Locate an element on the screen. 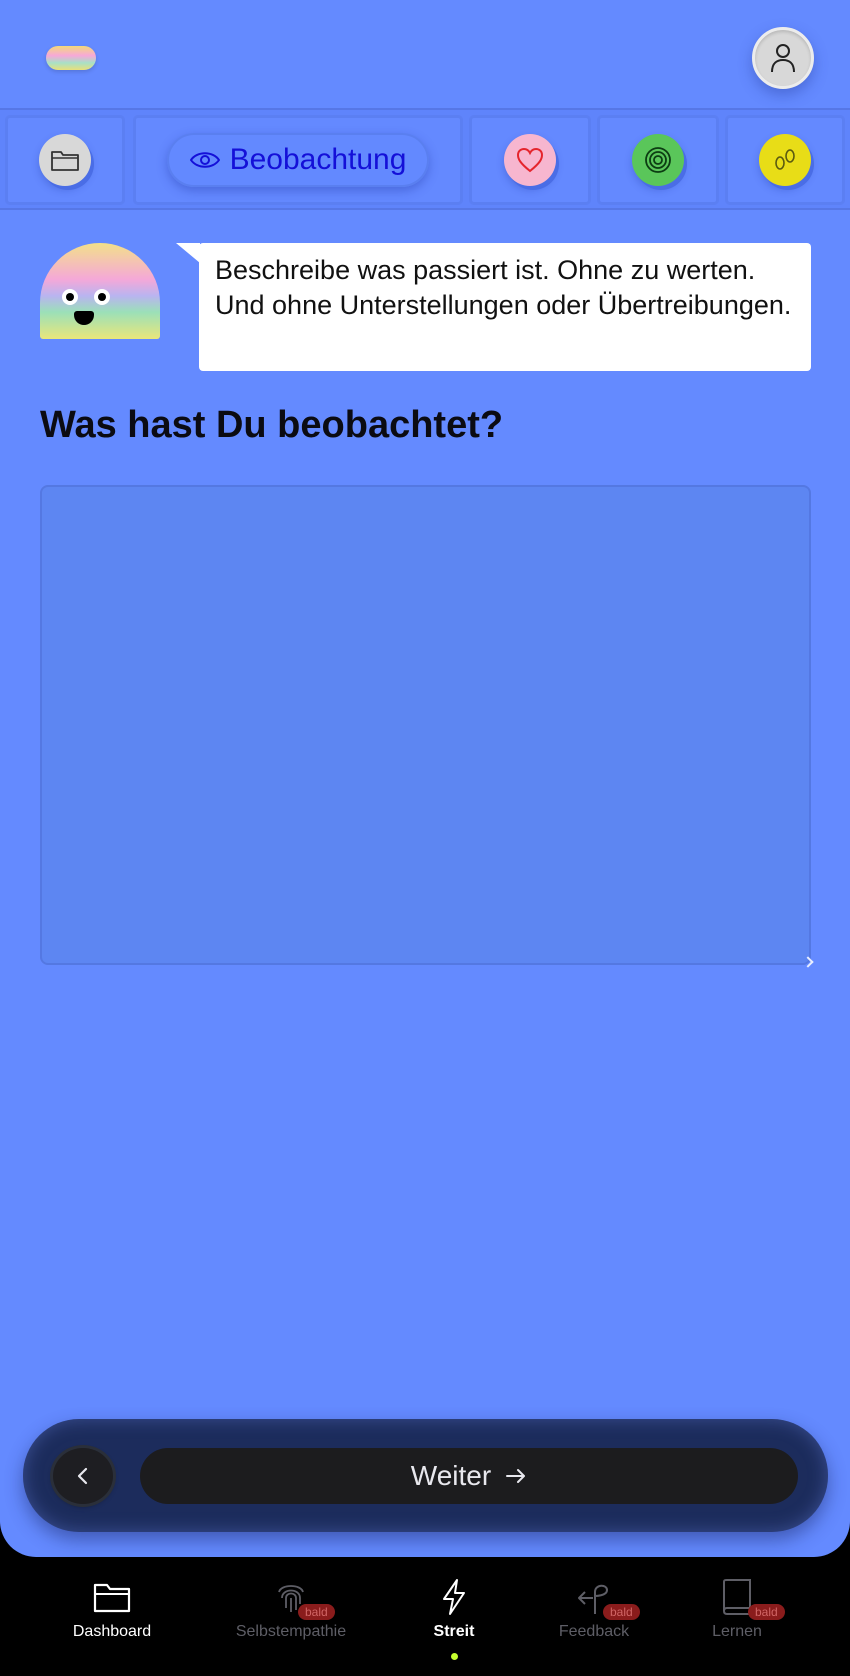  mascot-mouth is located at coordinates (84, 318).